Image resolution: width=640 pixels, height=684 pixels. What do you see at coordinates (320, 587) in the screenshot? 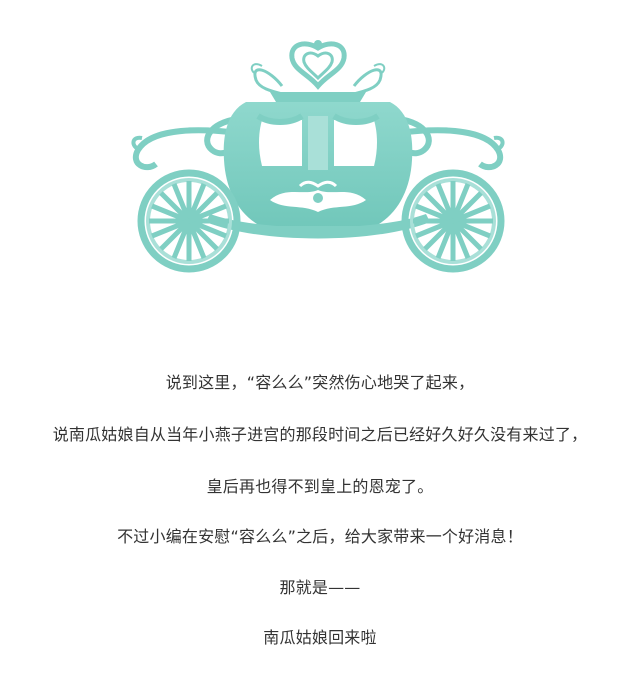
I see `story-line-5: 那就是——` at bounding box center [320, 587].